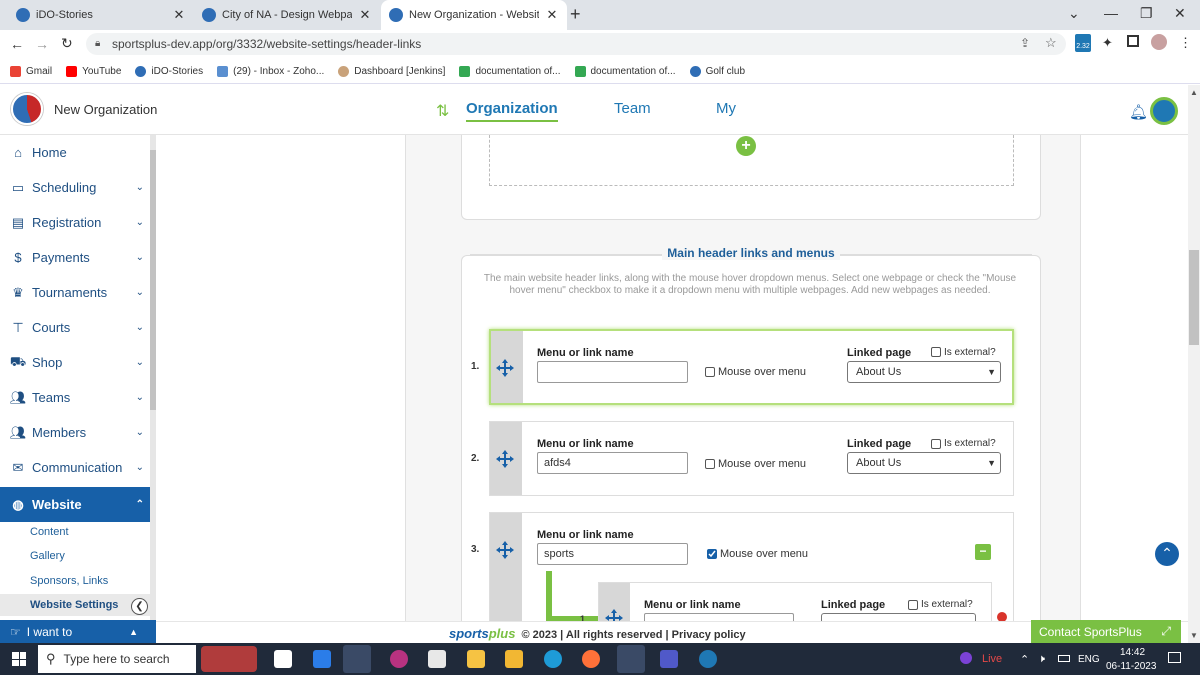  What do you see at coordinates (1138, 112) in the screenshot?
I see `notification-bell-icon: 🔔︎` at bounding box center [1138, 112].